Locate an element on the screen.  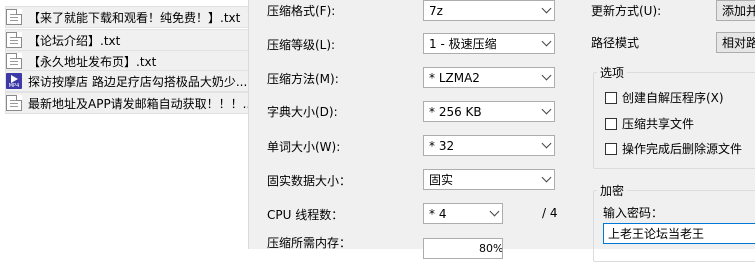
shared-files-checkbox-label: 压缩共享文件 is located at coordinates (658, 124).